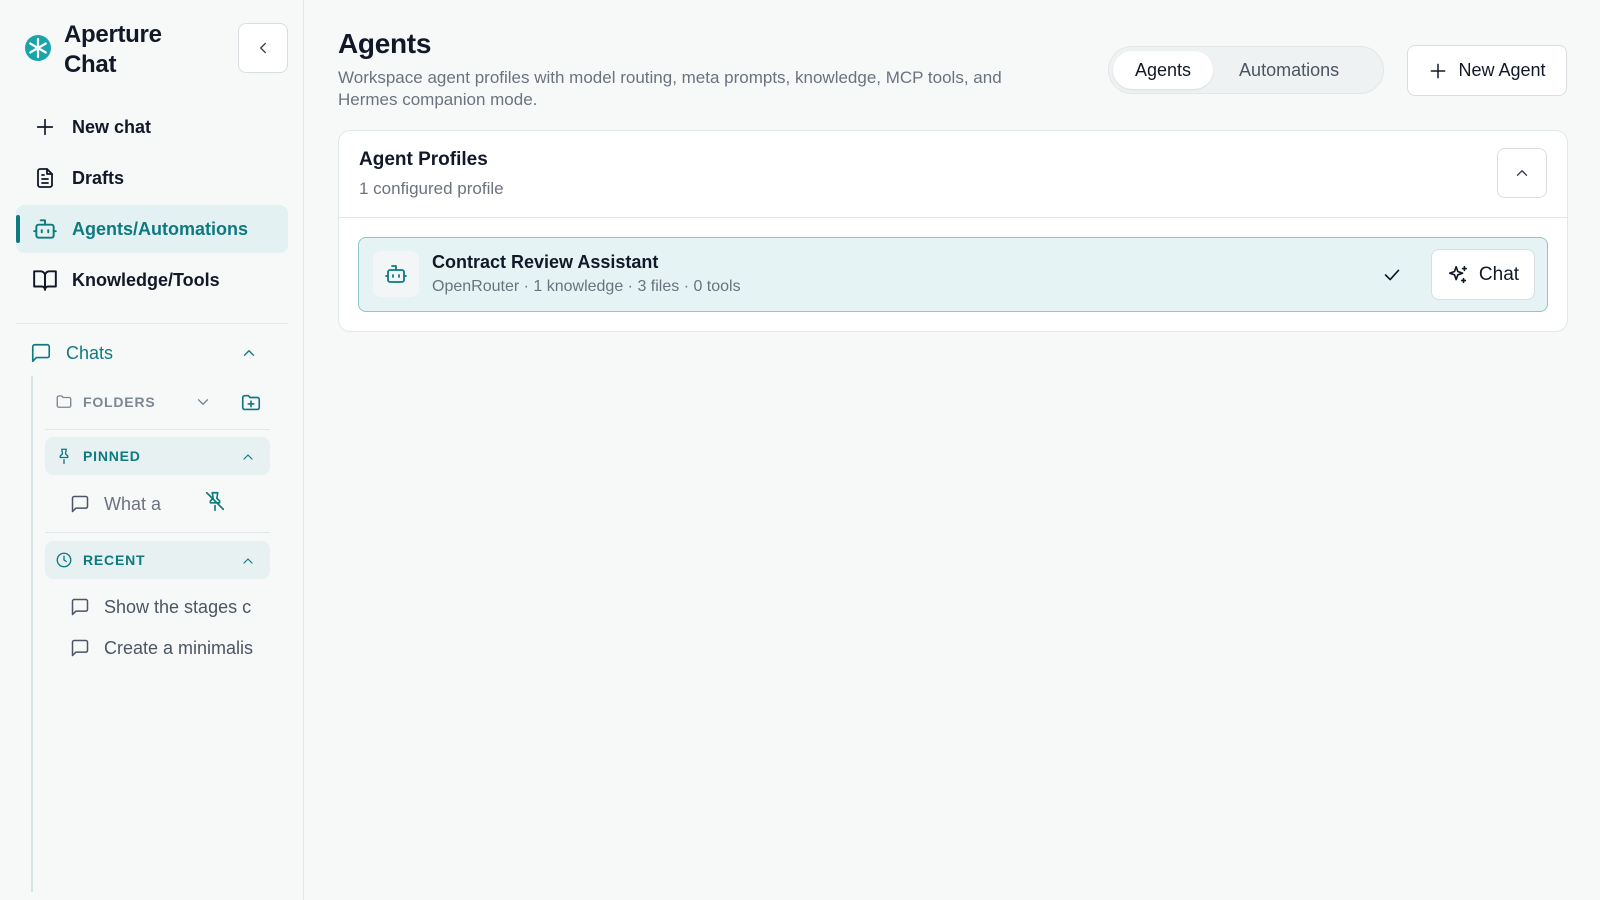  Describe the element at coordinates (144, 353) in the screenshot. I see `chats-section-toggle: Chats` at that location.